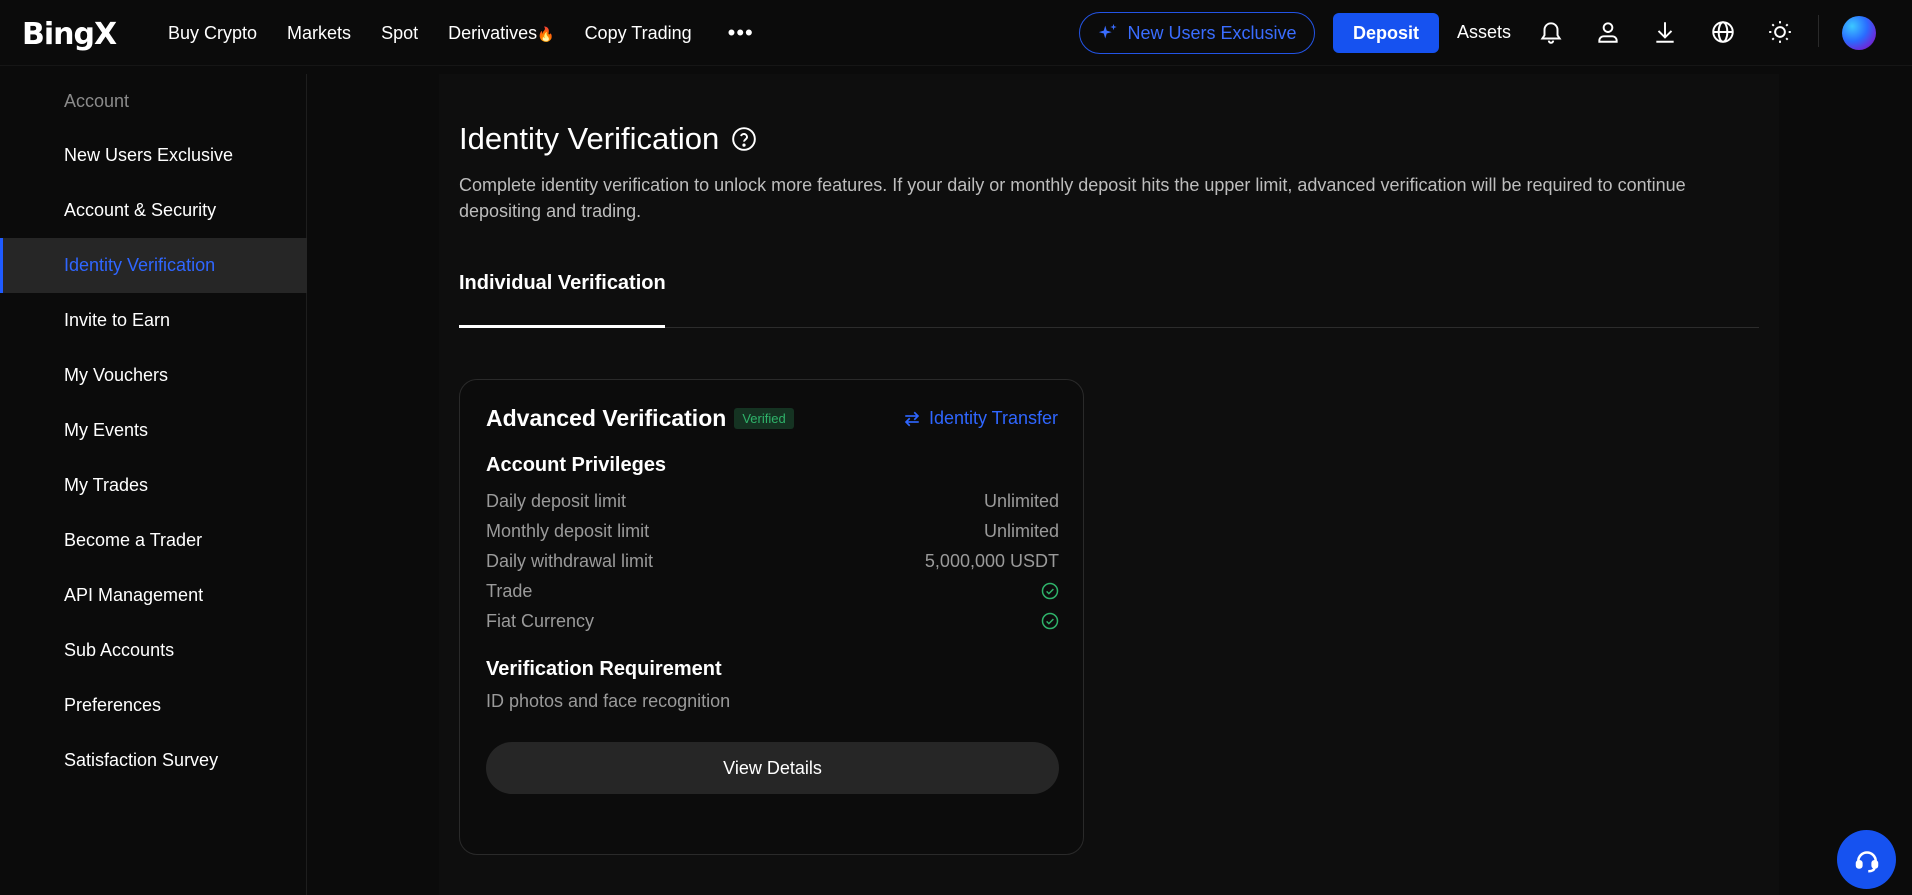 The image size is (1912, 895). I want to click on privilege-row: Fiat Currency, so click(772, 621).